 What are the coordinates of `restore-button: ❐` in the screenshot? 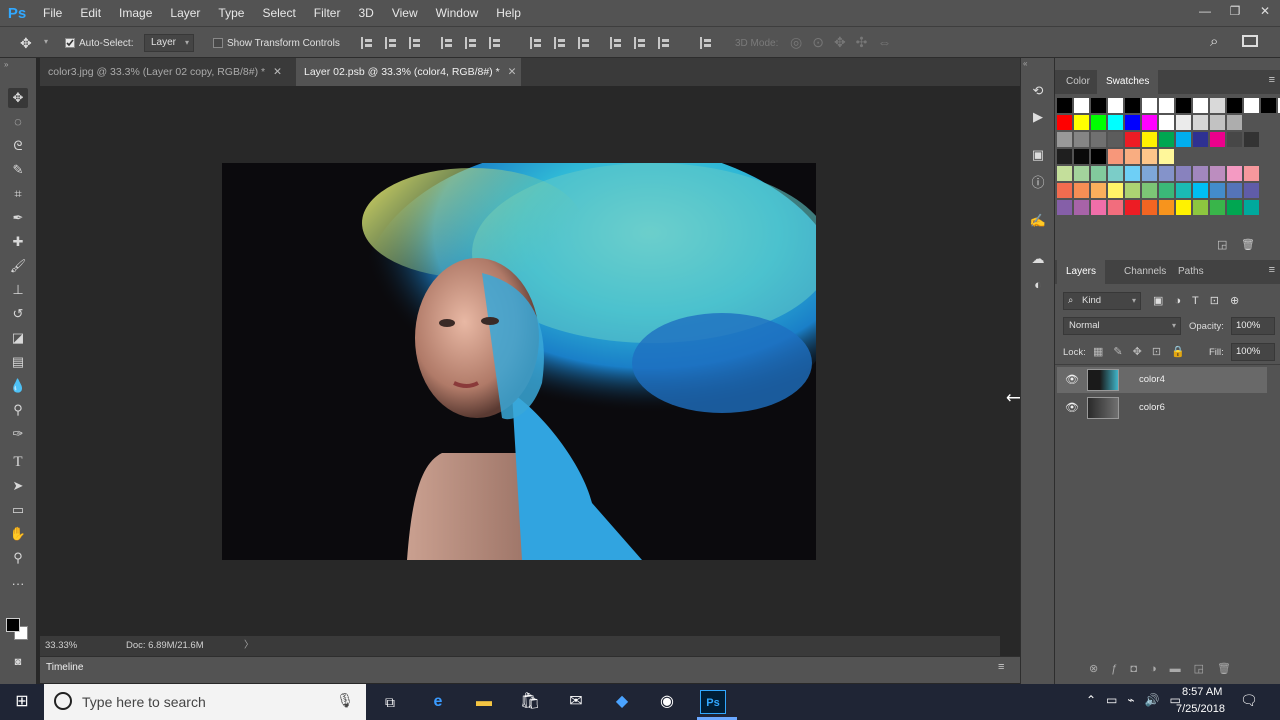 It's located at (1235, 11).